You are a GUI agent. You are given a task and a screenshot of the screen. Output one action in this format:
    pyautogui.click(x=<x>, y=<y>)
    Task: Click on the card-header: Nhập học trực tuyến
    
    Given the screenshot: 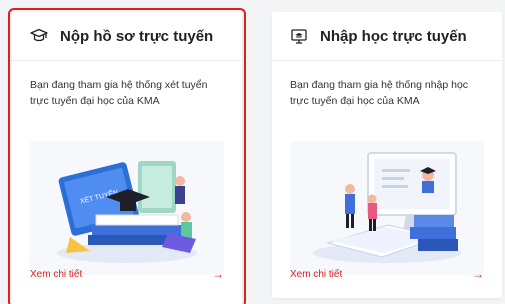 What is the action you would take?
    pyautogui.click(x=387, y=36)
    